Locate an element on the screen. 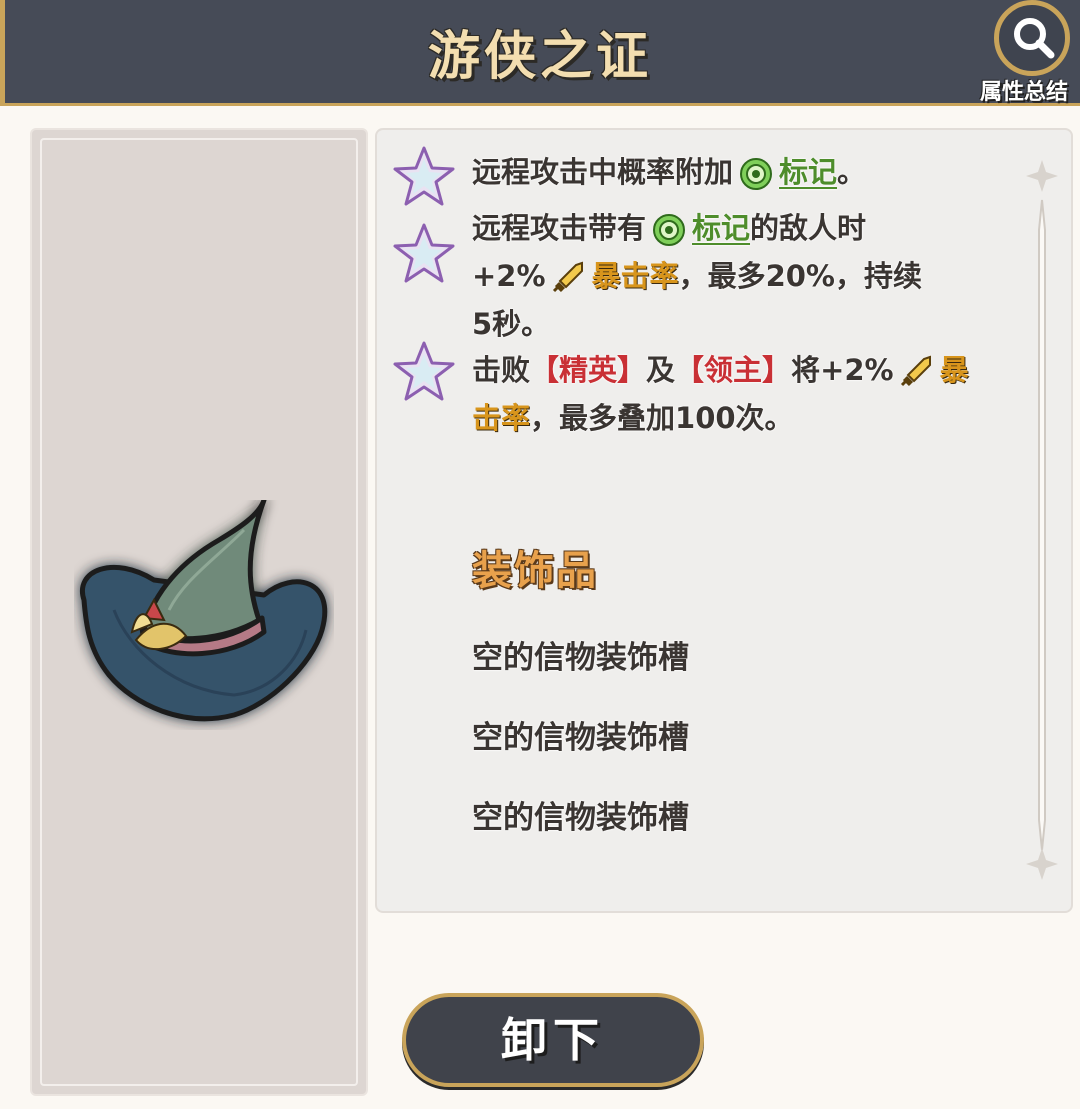 The image size is (1080, 1109). effect-text-segment: 5秒。 is located at coordinates (511, 324).